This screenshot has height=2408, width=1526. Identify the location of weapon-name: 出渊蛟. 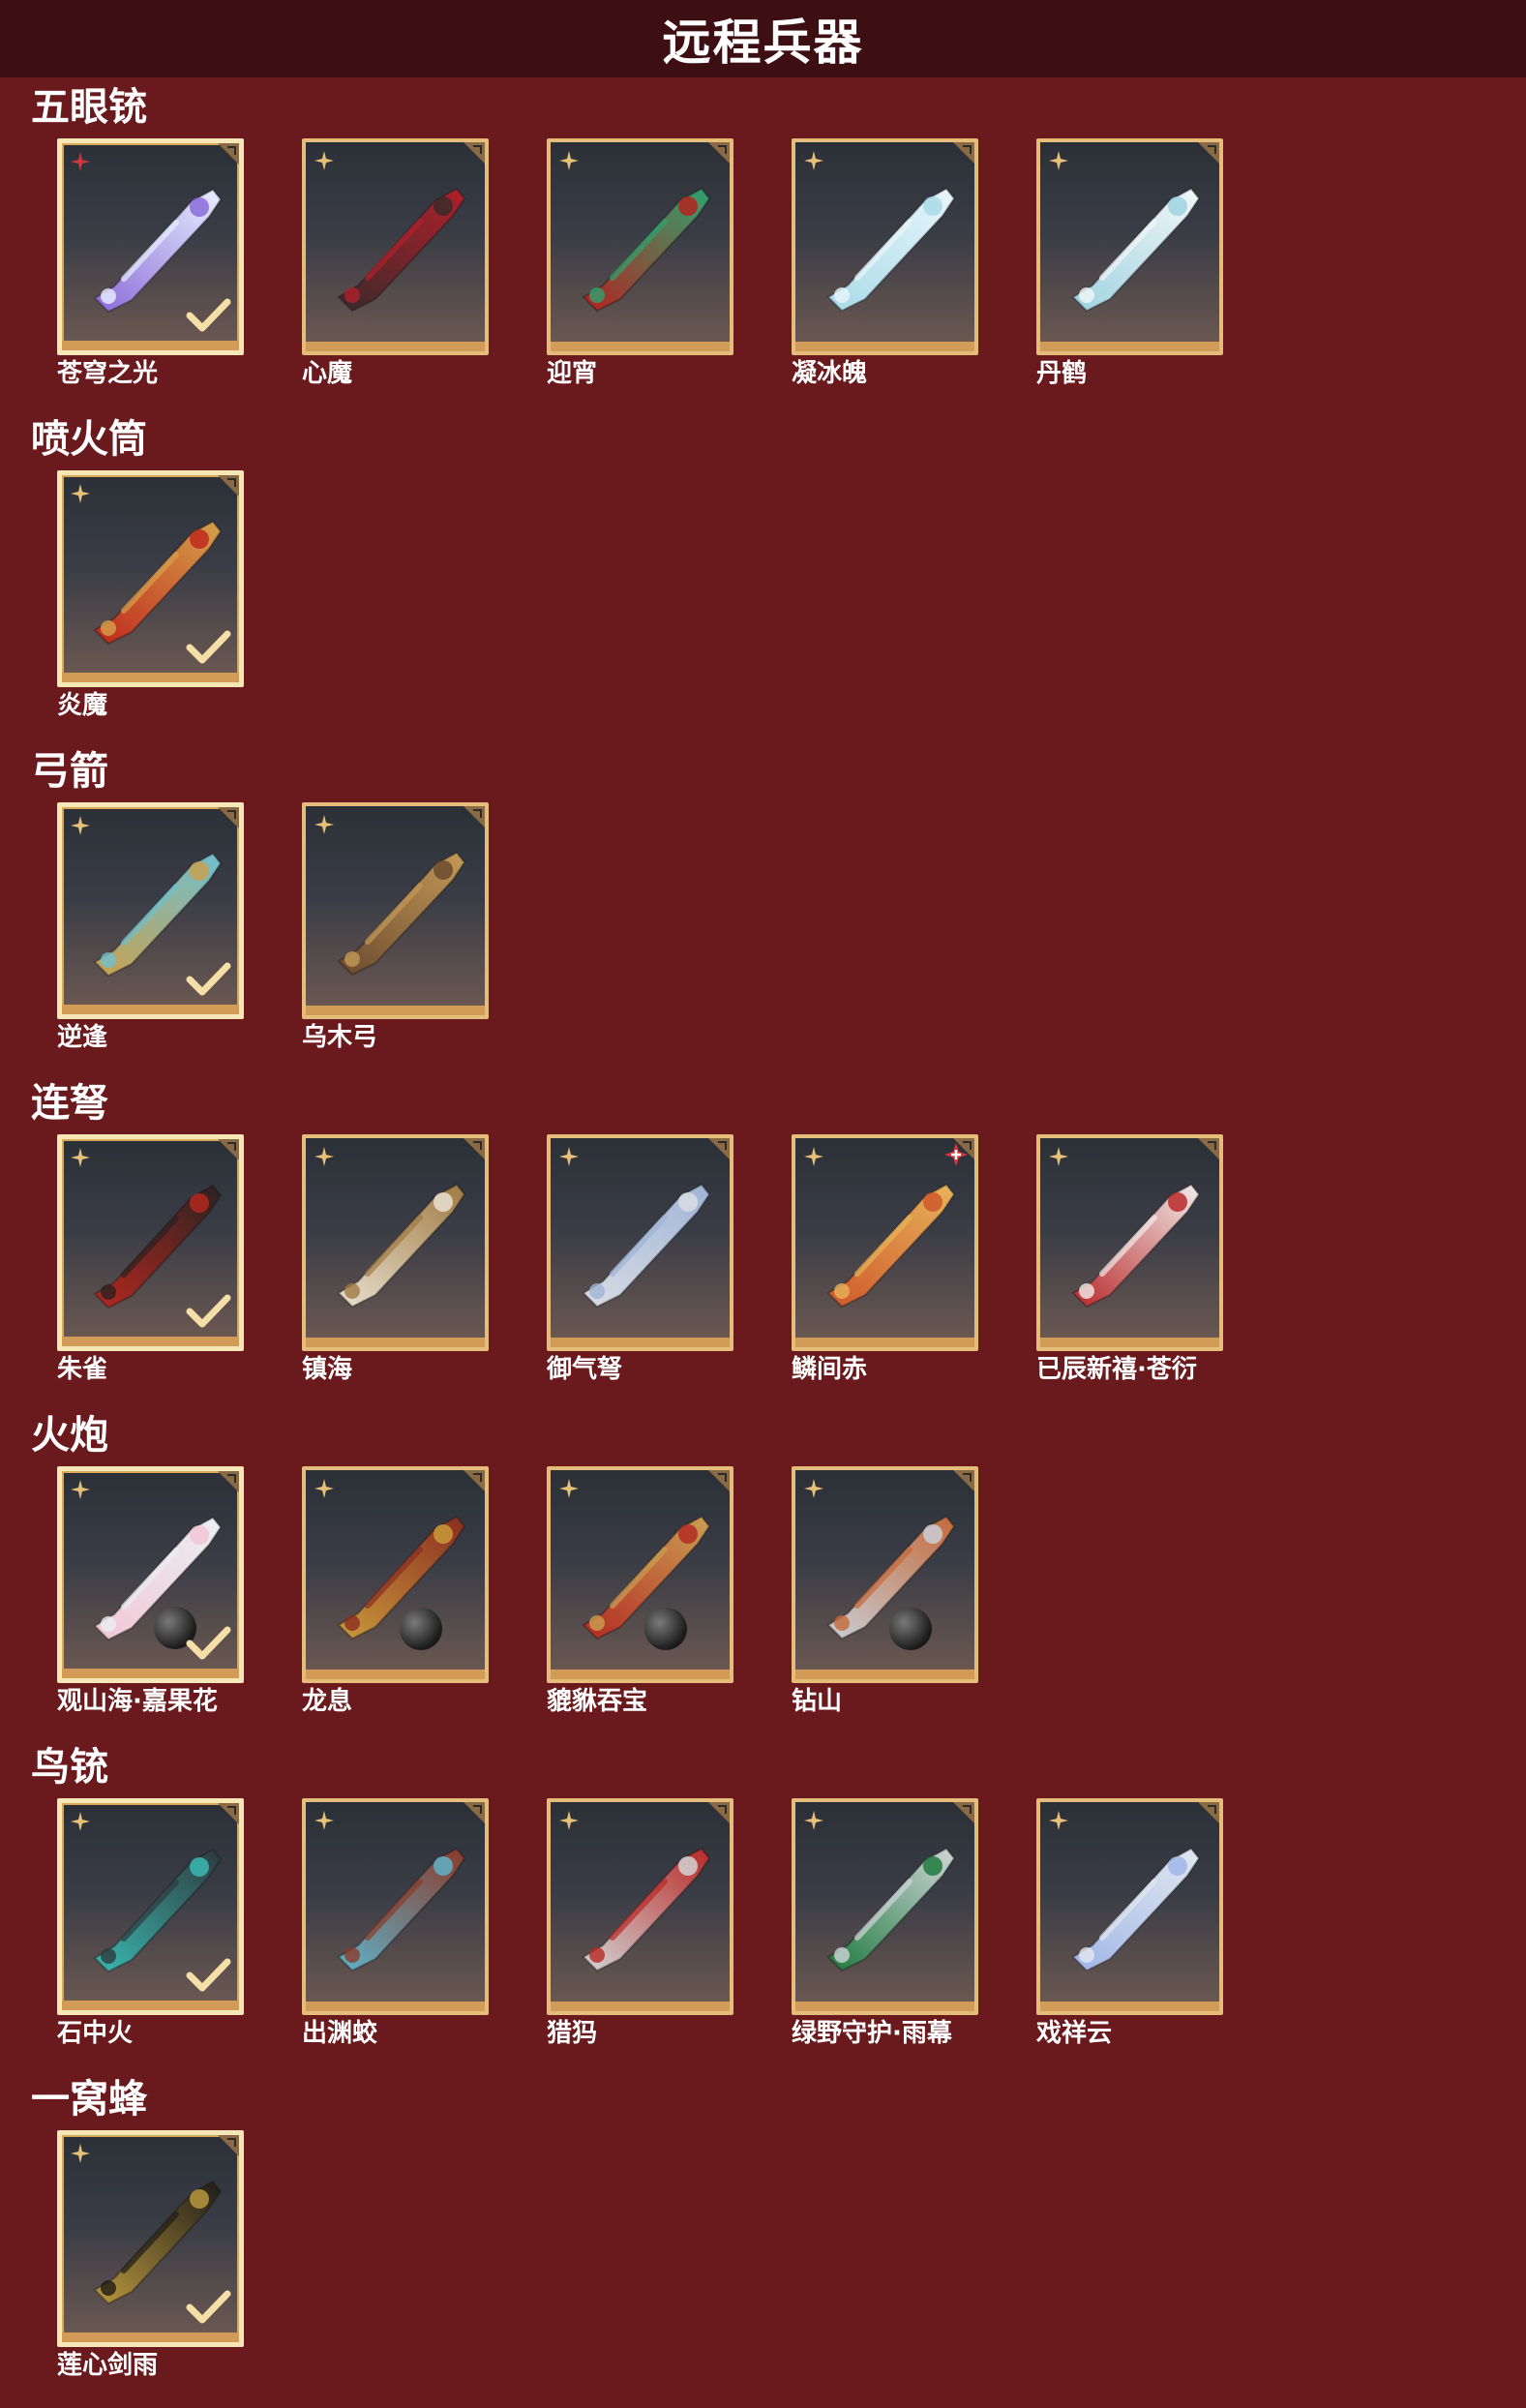
(340, 2033).